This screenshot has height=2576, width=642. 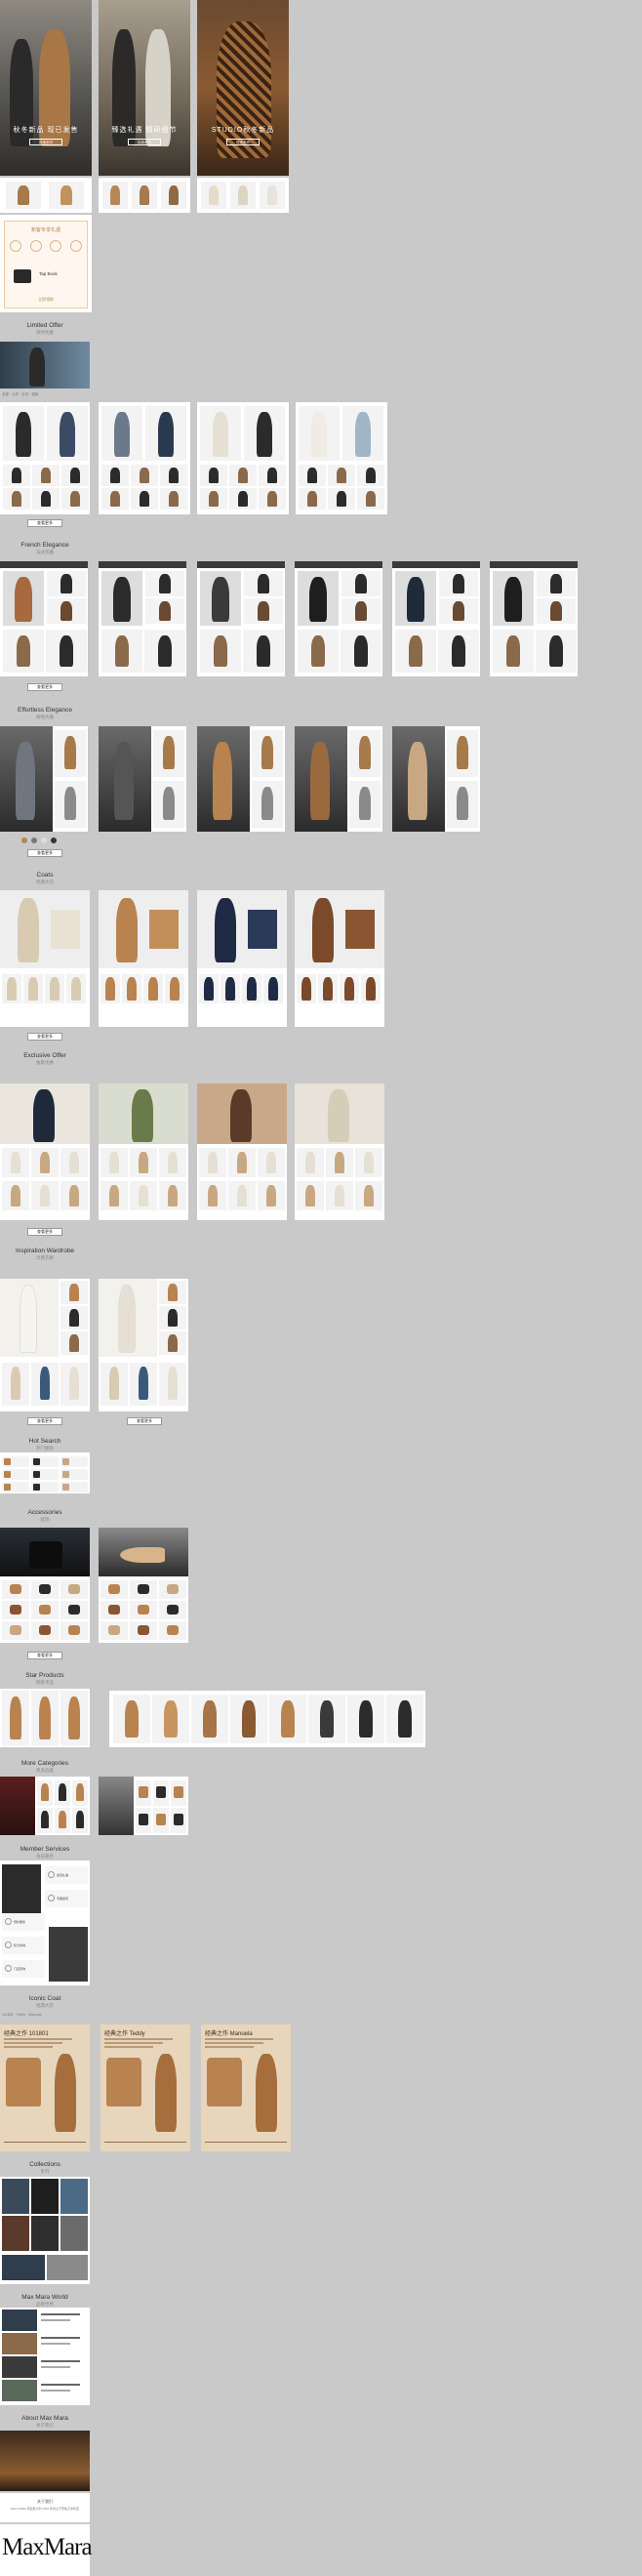 What do you see at coordinates (145, 2087) in the screenshot?
I see `iconic-card: 经典之作 Teddy` at bounding box center [145, 2087].